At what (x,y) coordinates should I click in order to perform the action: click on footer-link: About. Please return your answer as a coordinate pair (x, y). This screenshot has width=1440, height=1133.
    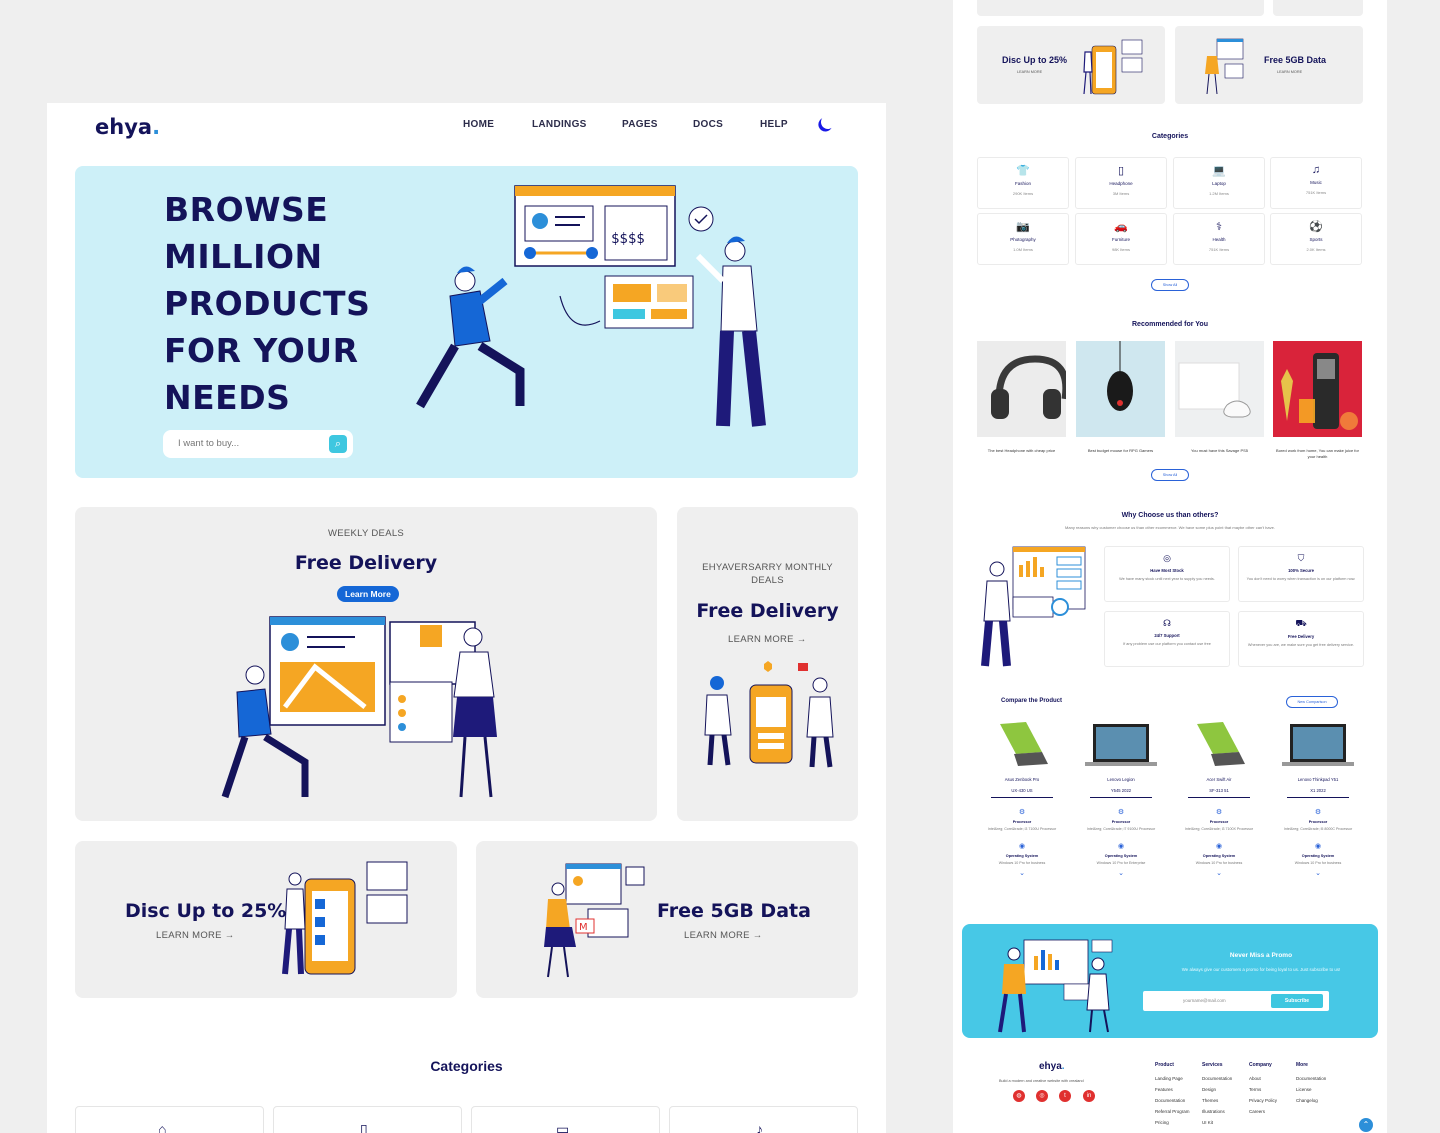
    Looking at the image, I should click on (1263, 1078).